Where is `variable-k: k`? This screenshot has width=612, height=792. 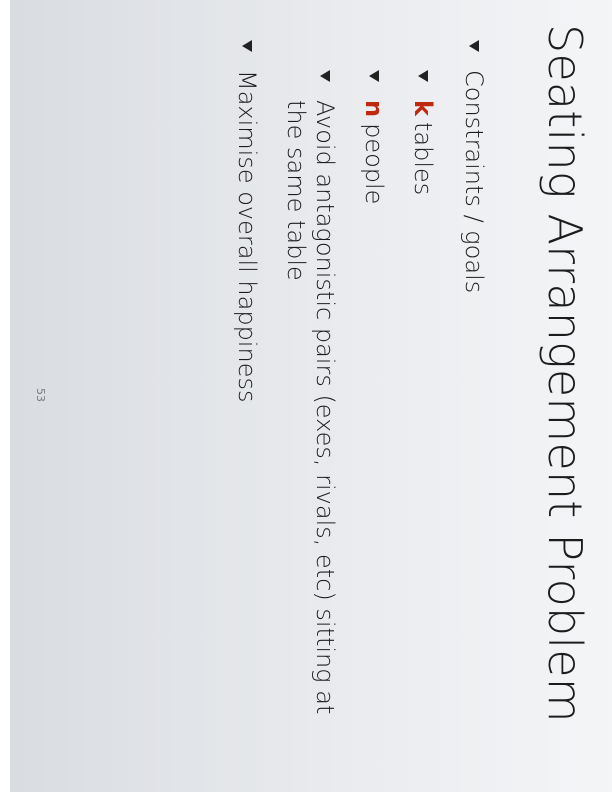
variable-k: k is located at coordinates (423, 108).